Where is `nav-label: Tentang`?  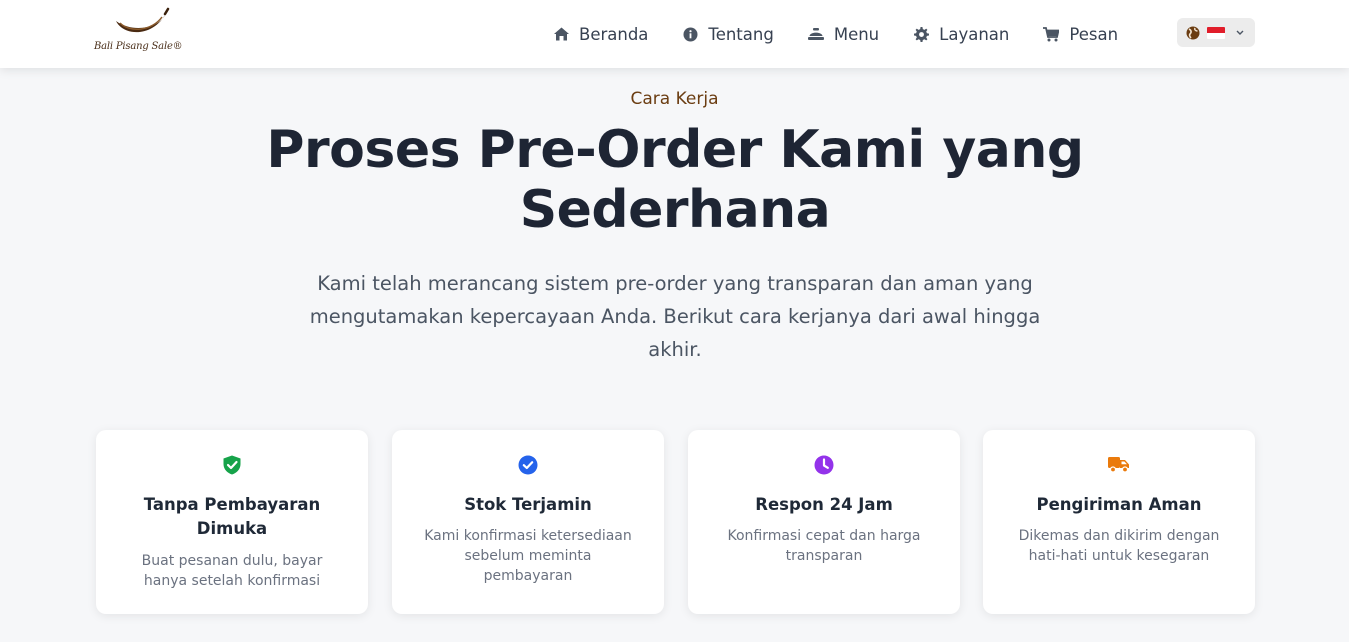
nav-label: Tentang is located at coordinates (741, 34).